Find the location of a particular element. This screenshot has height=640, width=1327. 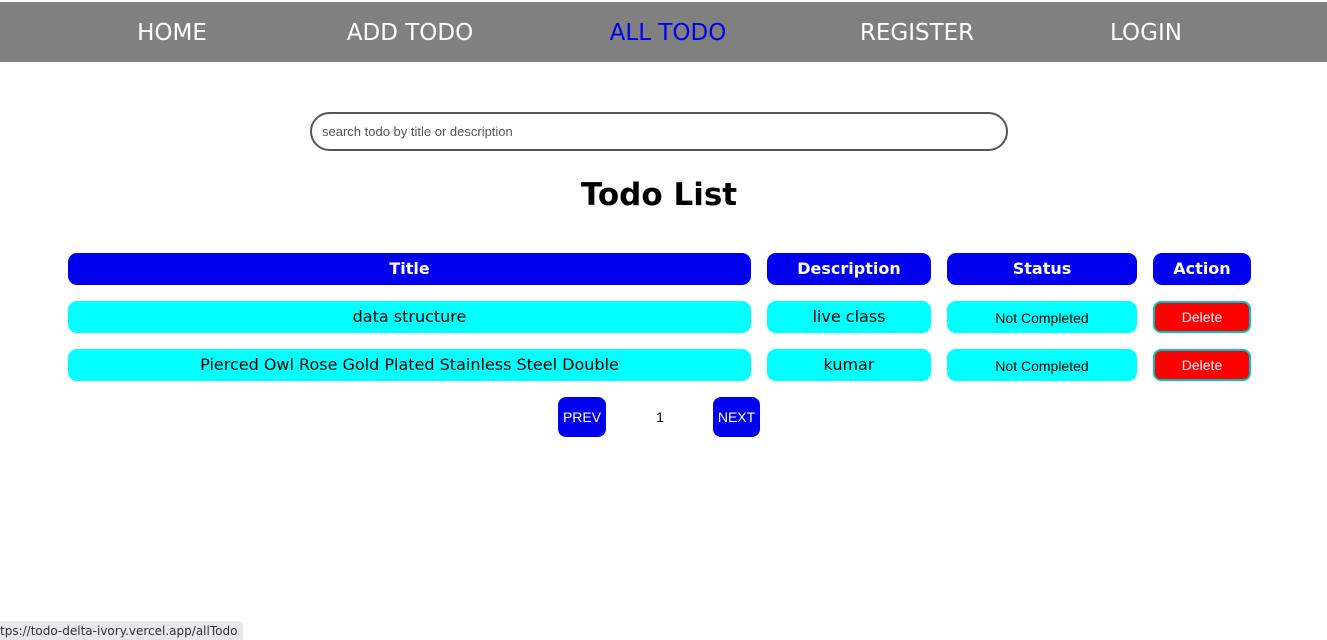

todo-description-cell: live class is located at coordinates (849, 317).